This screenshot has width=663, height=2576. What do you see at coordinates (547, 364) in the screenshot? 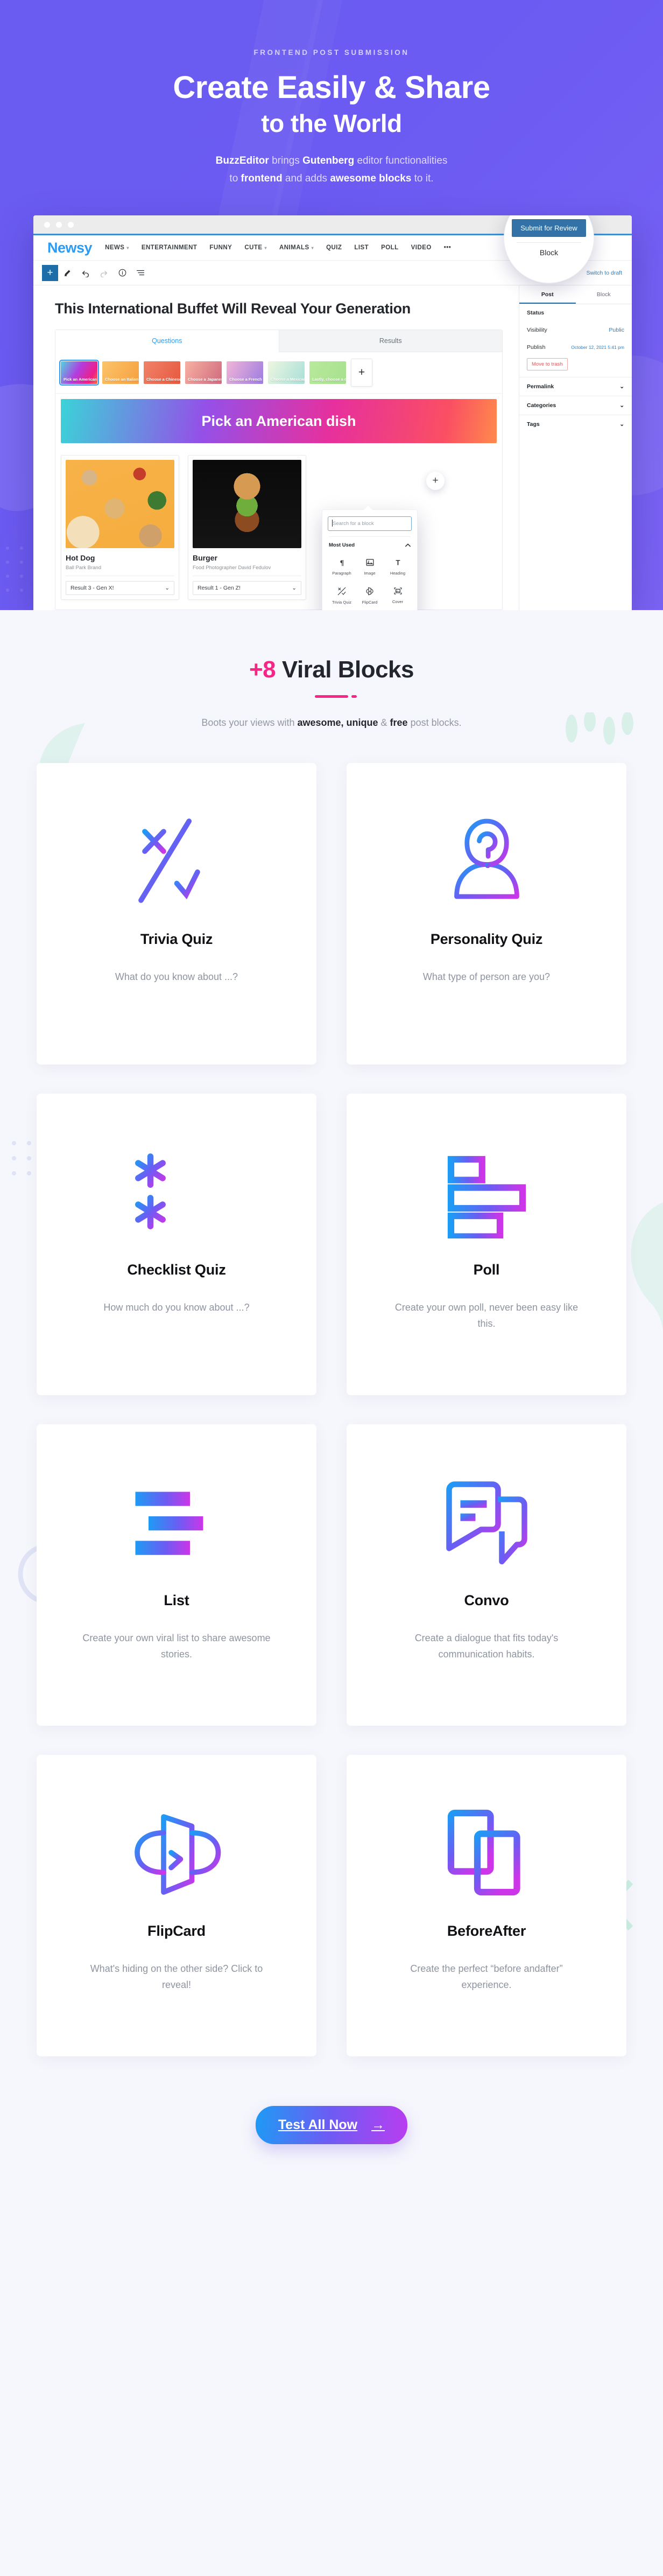
I see `move-to-trash-button: Move to trash` at bounding box center [547, 364].